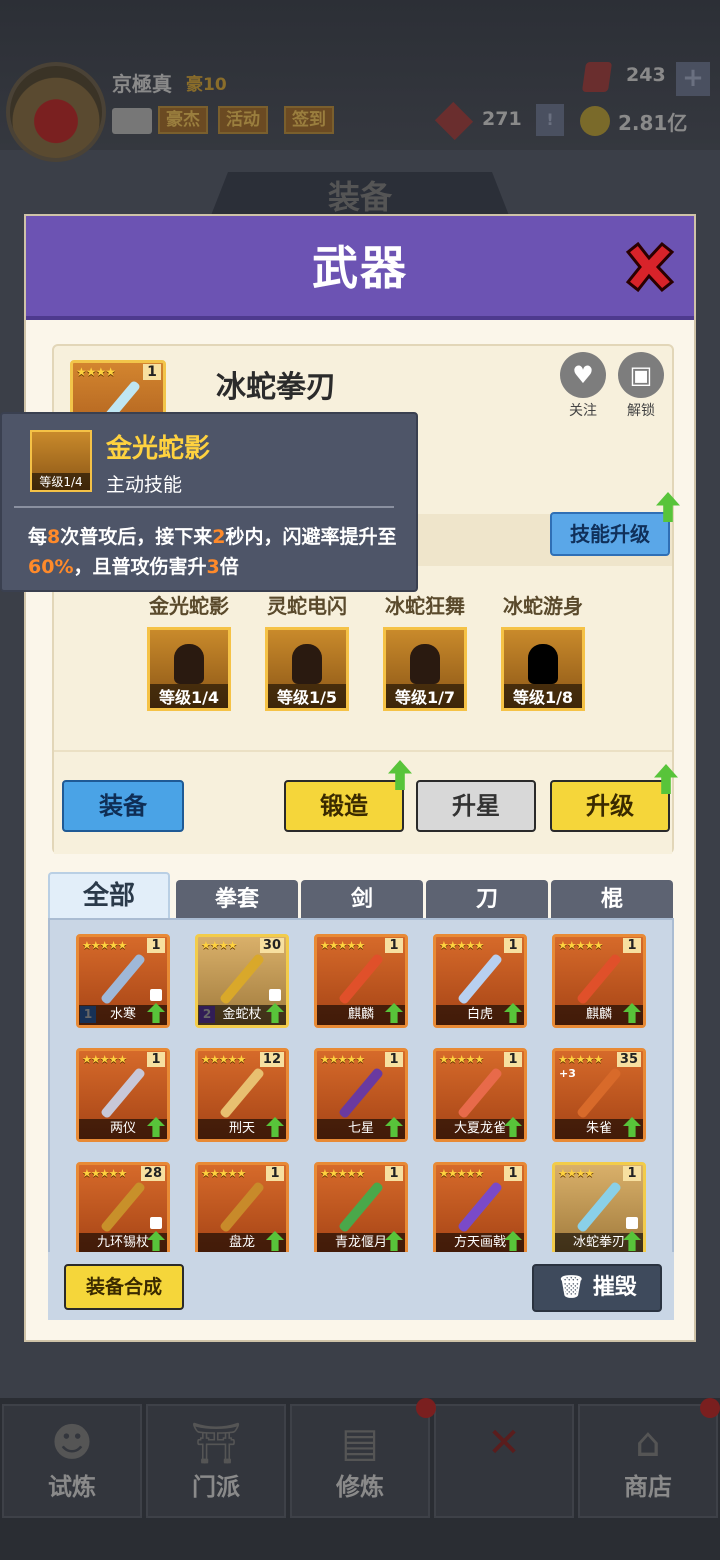 The image size is (720, 1560). Describe the element at coordinates (360, 1461) in the screenshot. I see `nav-cultivate: ▤ 修炼` at that location.